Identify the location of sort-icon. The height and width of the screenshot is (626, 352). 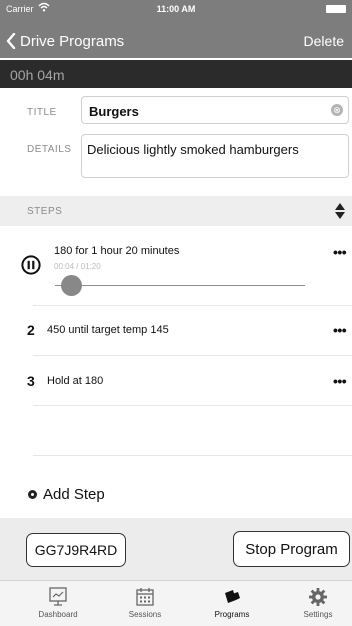
(340, 211).